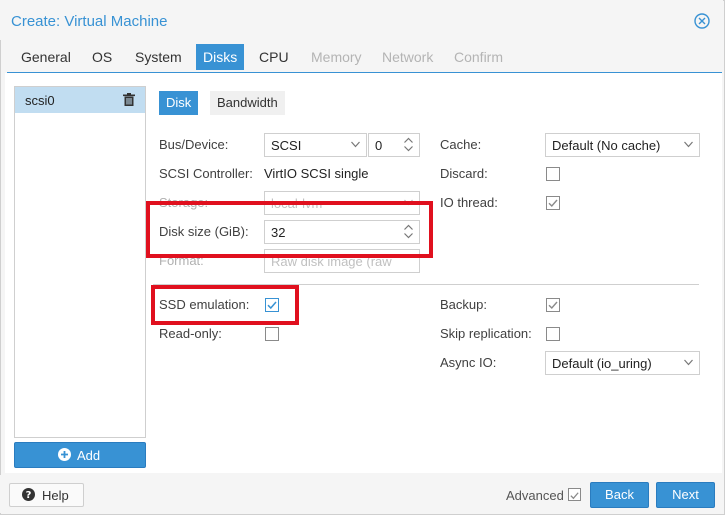 The height and width of the screenshot is (515, 725). I want to click on close-icon, so click(702, 21).